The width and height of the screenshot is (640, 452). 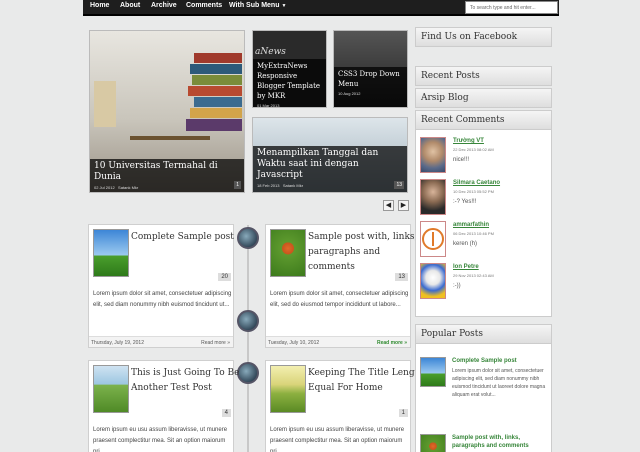 I want to click on comment-text: :-? Yes!!!, so click(x=465, y=202).